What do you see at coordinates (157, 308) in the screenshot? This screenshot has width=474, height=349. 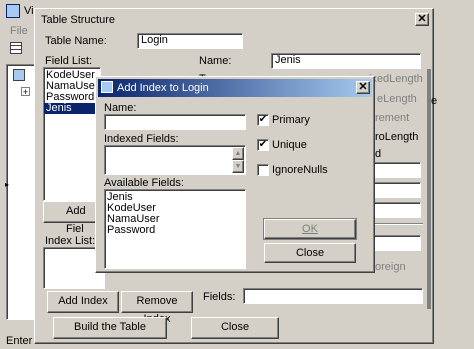 I see `remove-index-button: Remove Index` at bounding box center [157, 308].